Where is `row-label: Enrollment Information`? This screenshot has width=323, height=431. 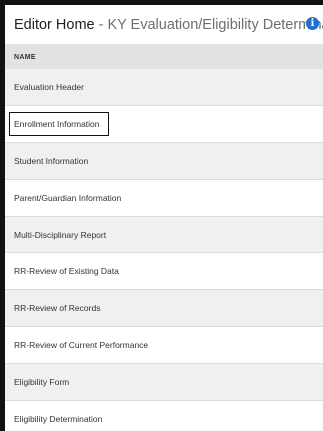
row-label: Enrollment Information is located at coordinates (59, 123).